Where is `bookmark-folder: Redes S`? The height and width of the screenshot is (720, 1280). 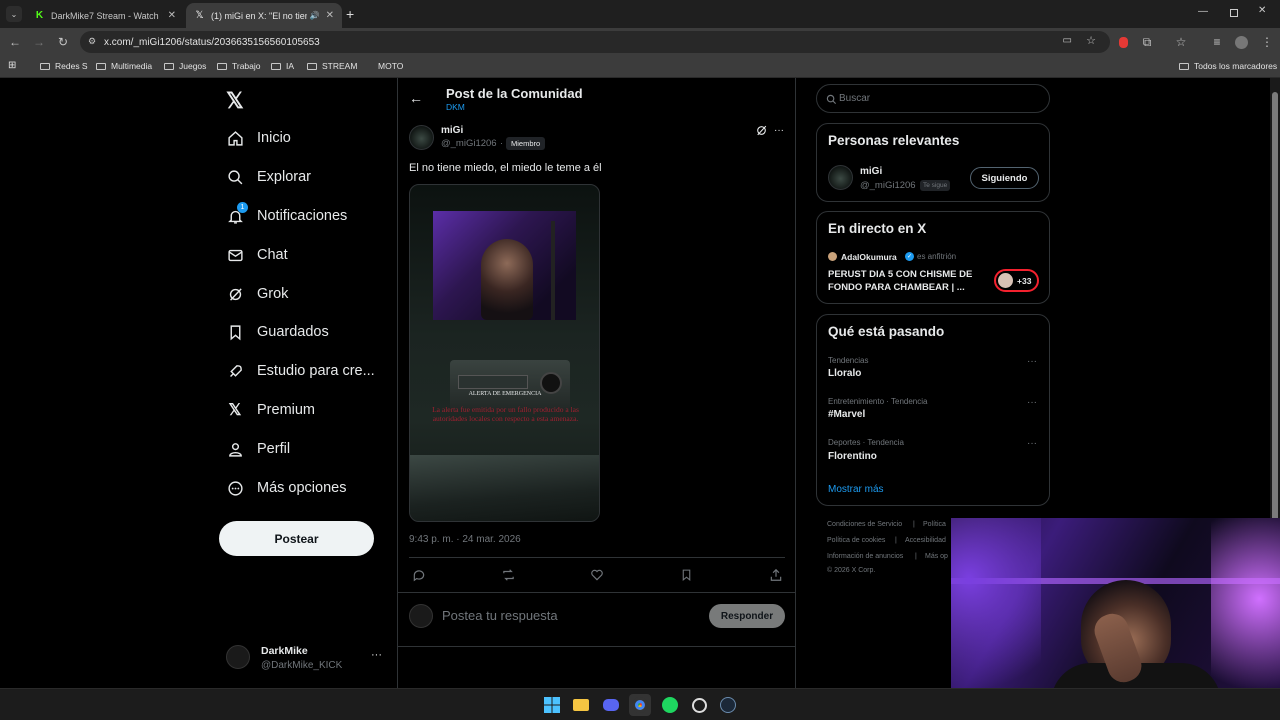 bookmark-folder: Redes S is located at coordinates (64, 66).